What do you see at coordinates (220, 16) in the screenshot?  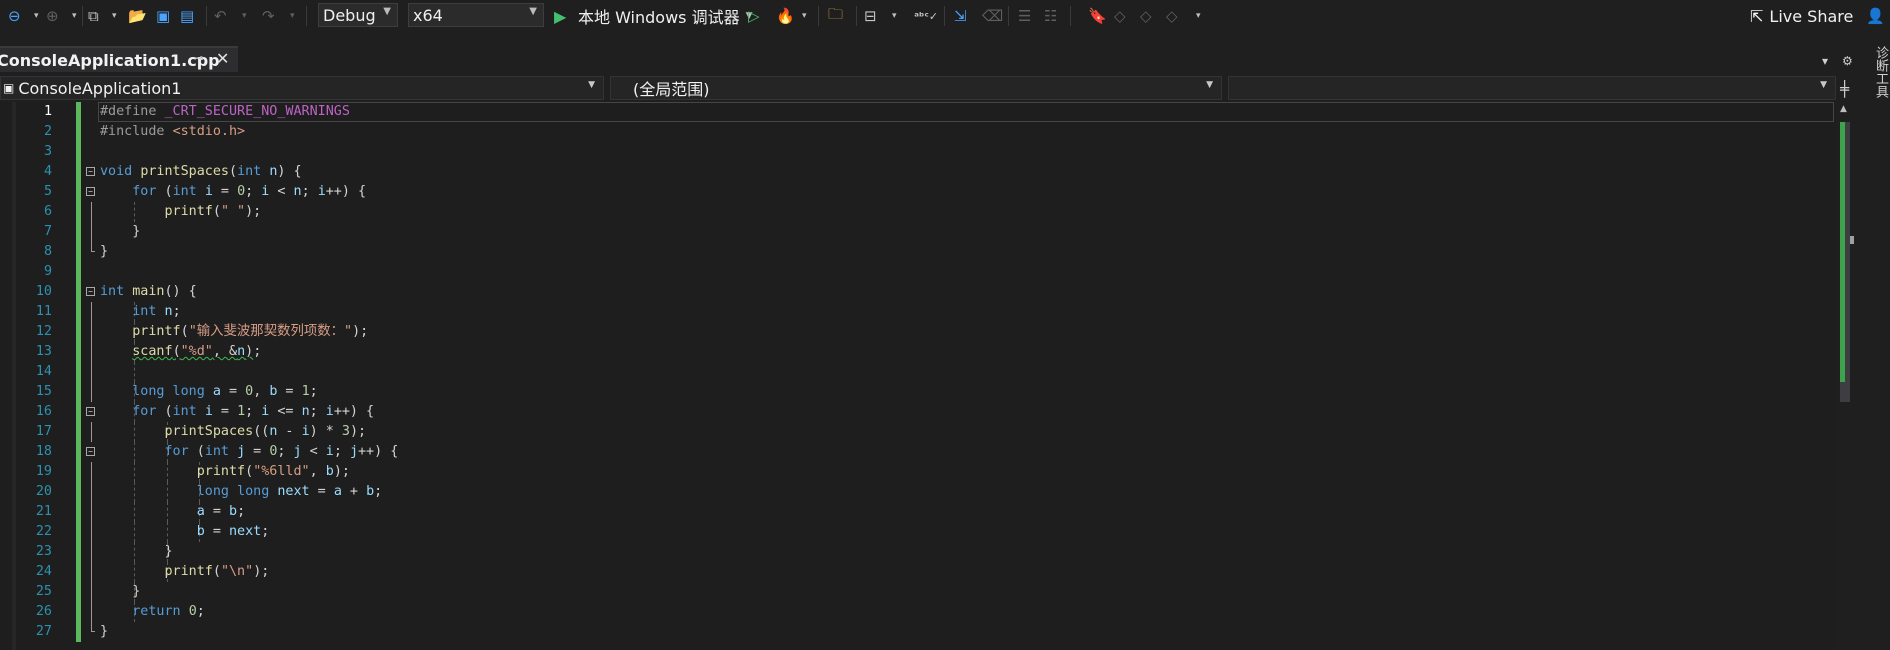 I see `undo-icon: ↶` at bounding box center [220, 16].